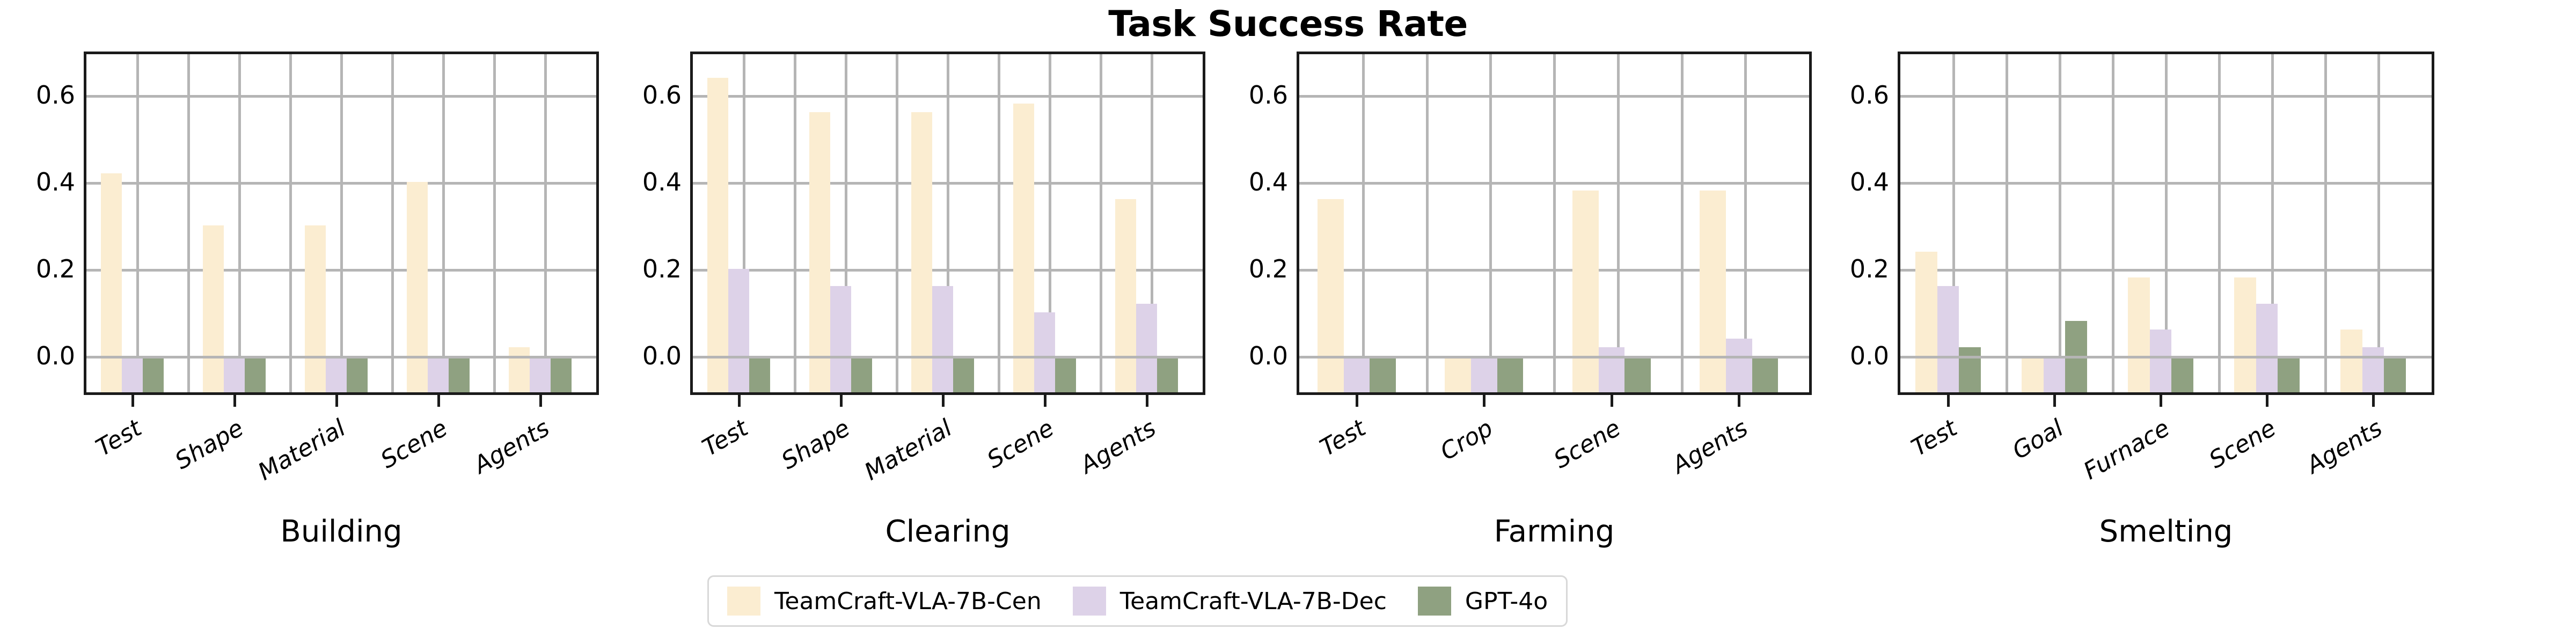  What do you see at coordinates (1554, 531) in the screenshot?
I see `subplot-title-farming: Farming` at bounding box center [1554, 531].